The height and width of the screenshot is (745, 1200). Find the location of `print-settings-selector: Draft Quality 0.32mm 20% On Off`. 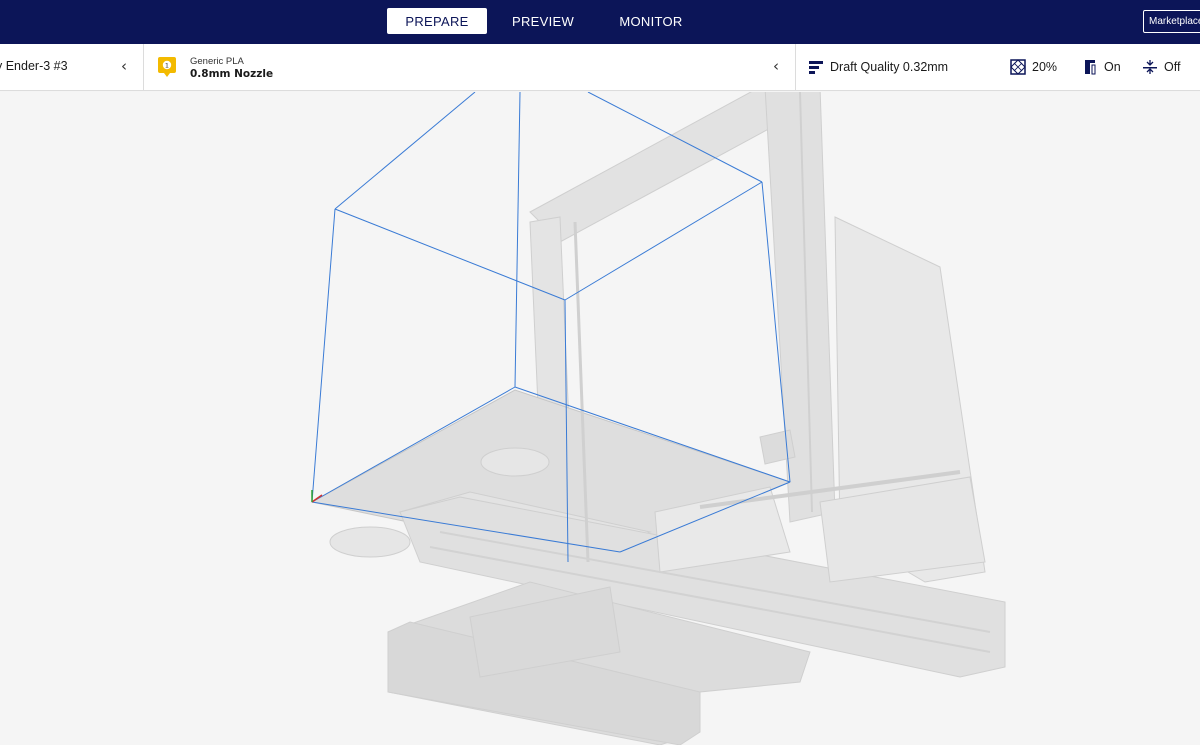

print-settings-selector: Draft Quality 0.32mm 20% On Off is located at coordinates (998, 67).